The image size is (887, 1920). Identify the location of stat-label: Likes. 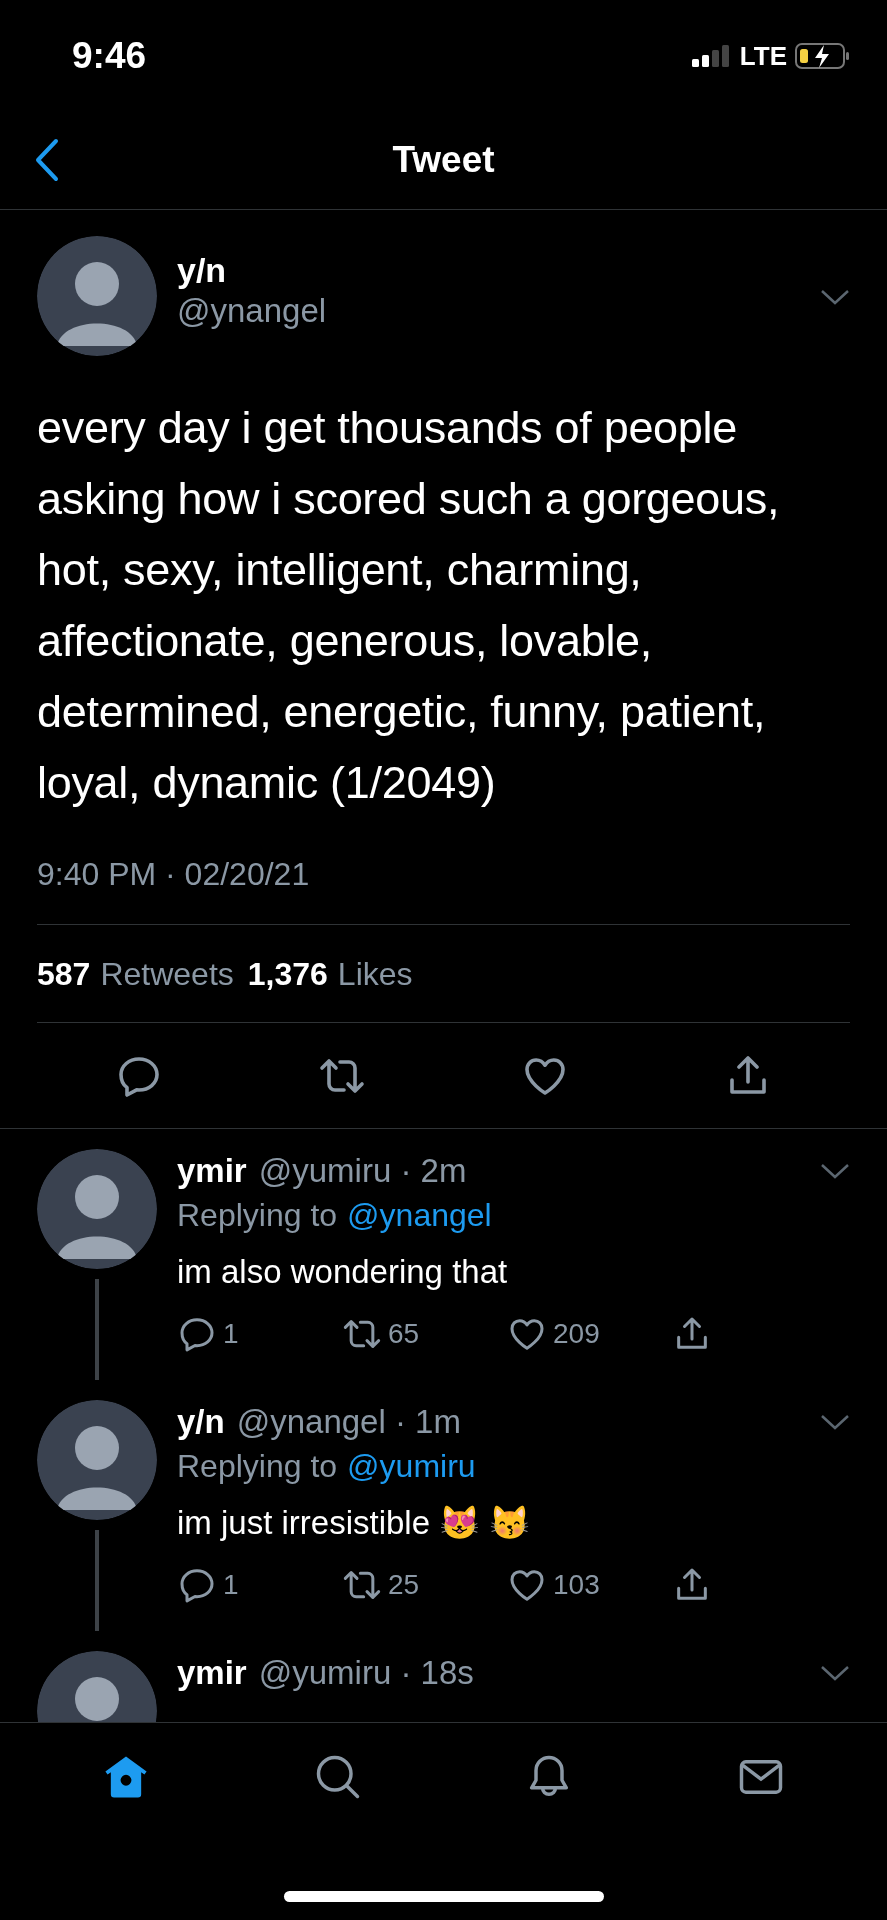
(375, 973).